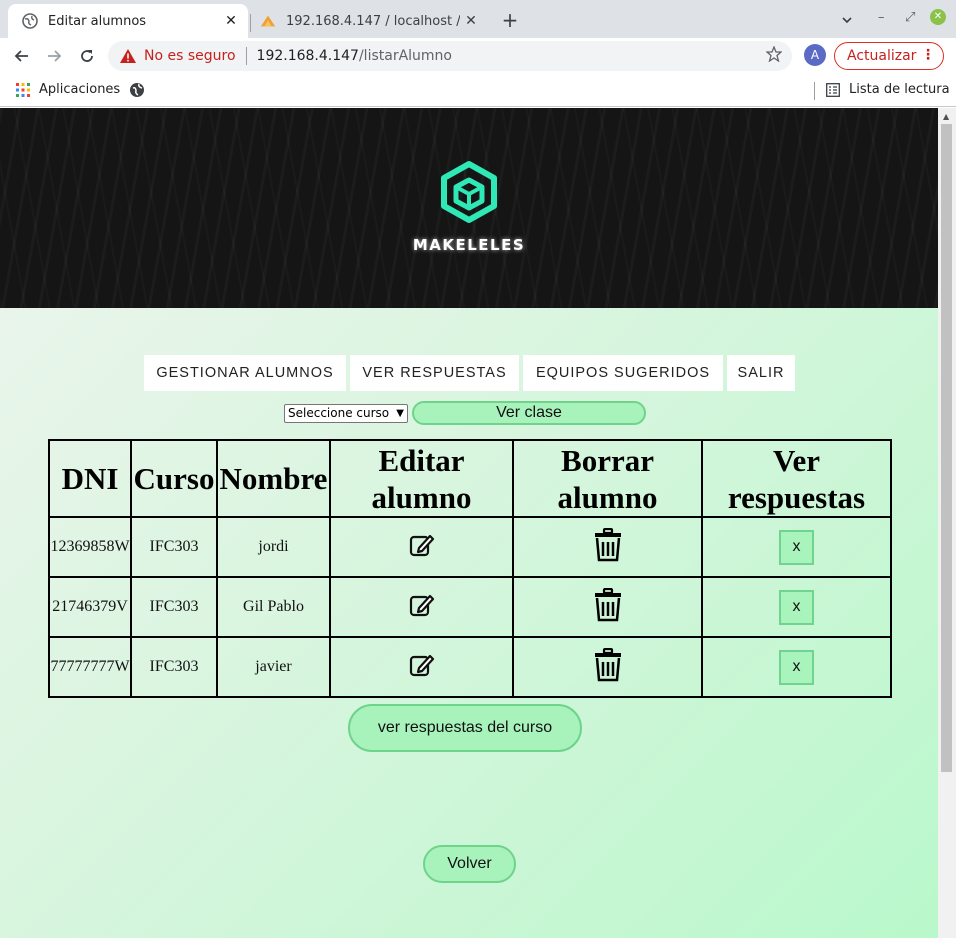 Image resolution: width=956 pixels, height=938 pixels. What do you see at coordinates (774, 55) in the screenshot?
I see `bookmark-star-icon` at bounding box center [774, 55].